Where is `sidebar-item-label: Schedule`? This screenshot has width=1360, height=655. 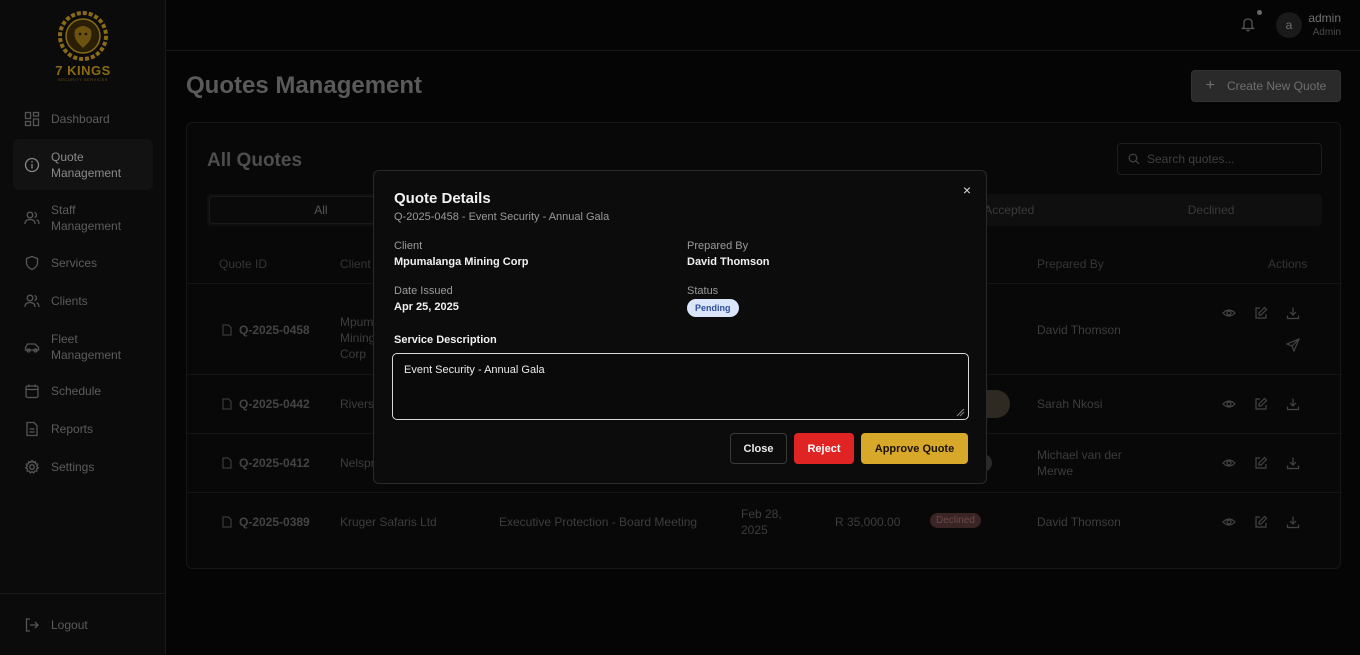 sidebar-item-label: Schedule is located at coordinates (76, 391).